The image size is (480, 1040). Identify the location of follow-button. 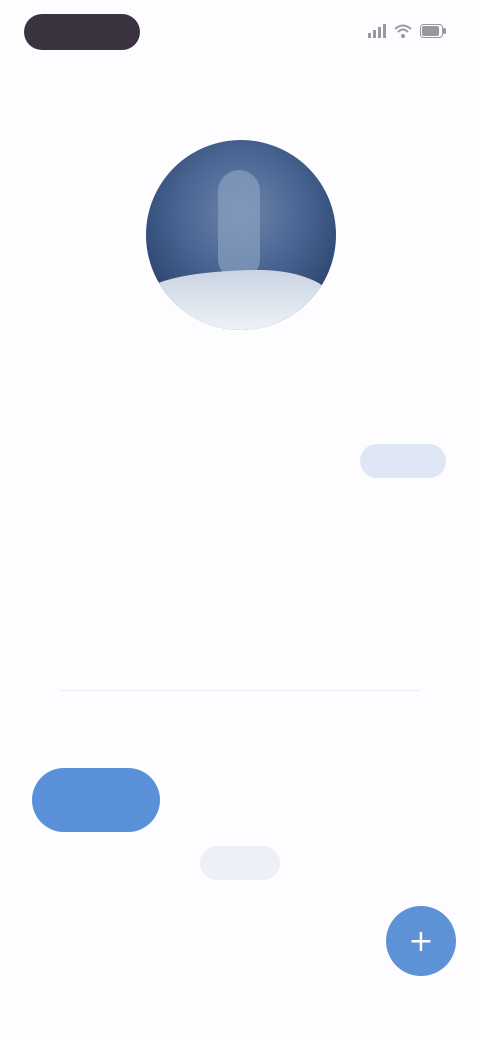
(403, 461).